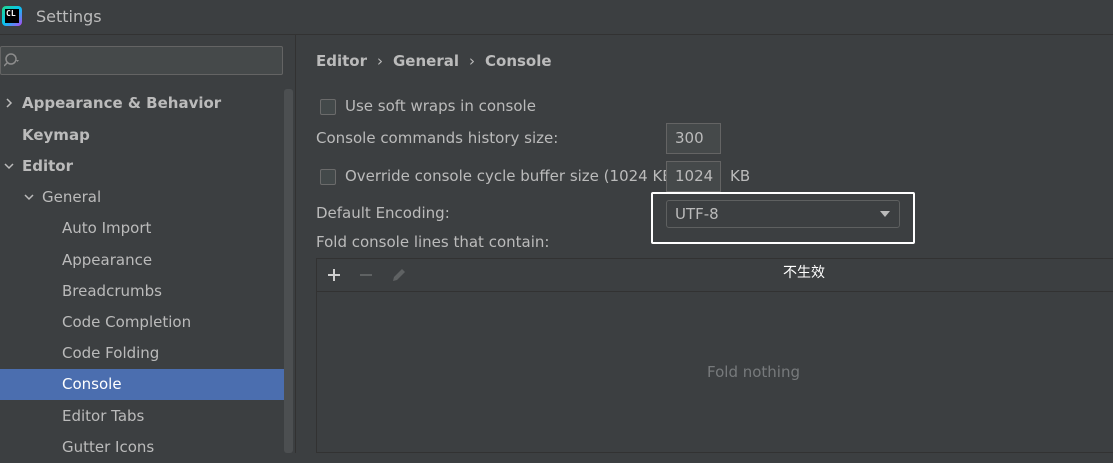 The height and width of the screenshot is (463, 1113). What do you see at coordinates (693, 138) in the screenshot?
I see `history-size-input: 300` at bounding box center [693, 138].